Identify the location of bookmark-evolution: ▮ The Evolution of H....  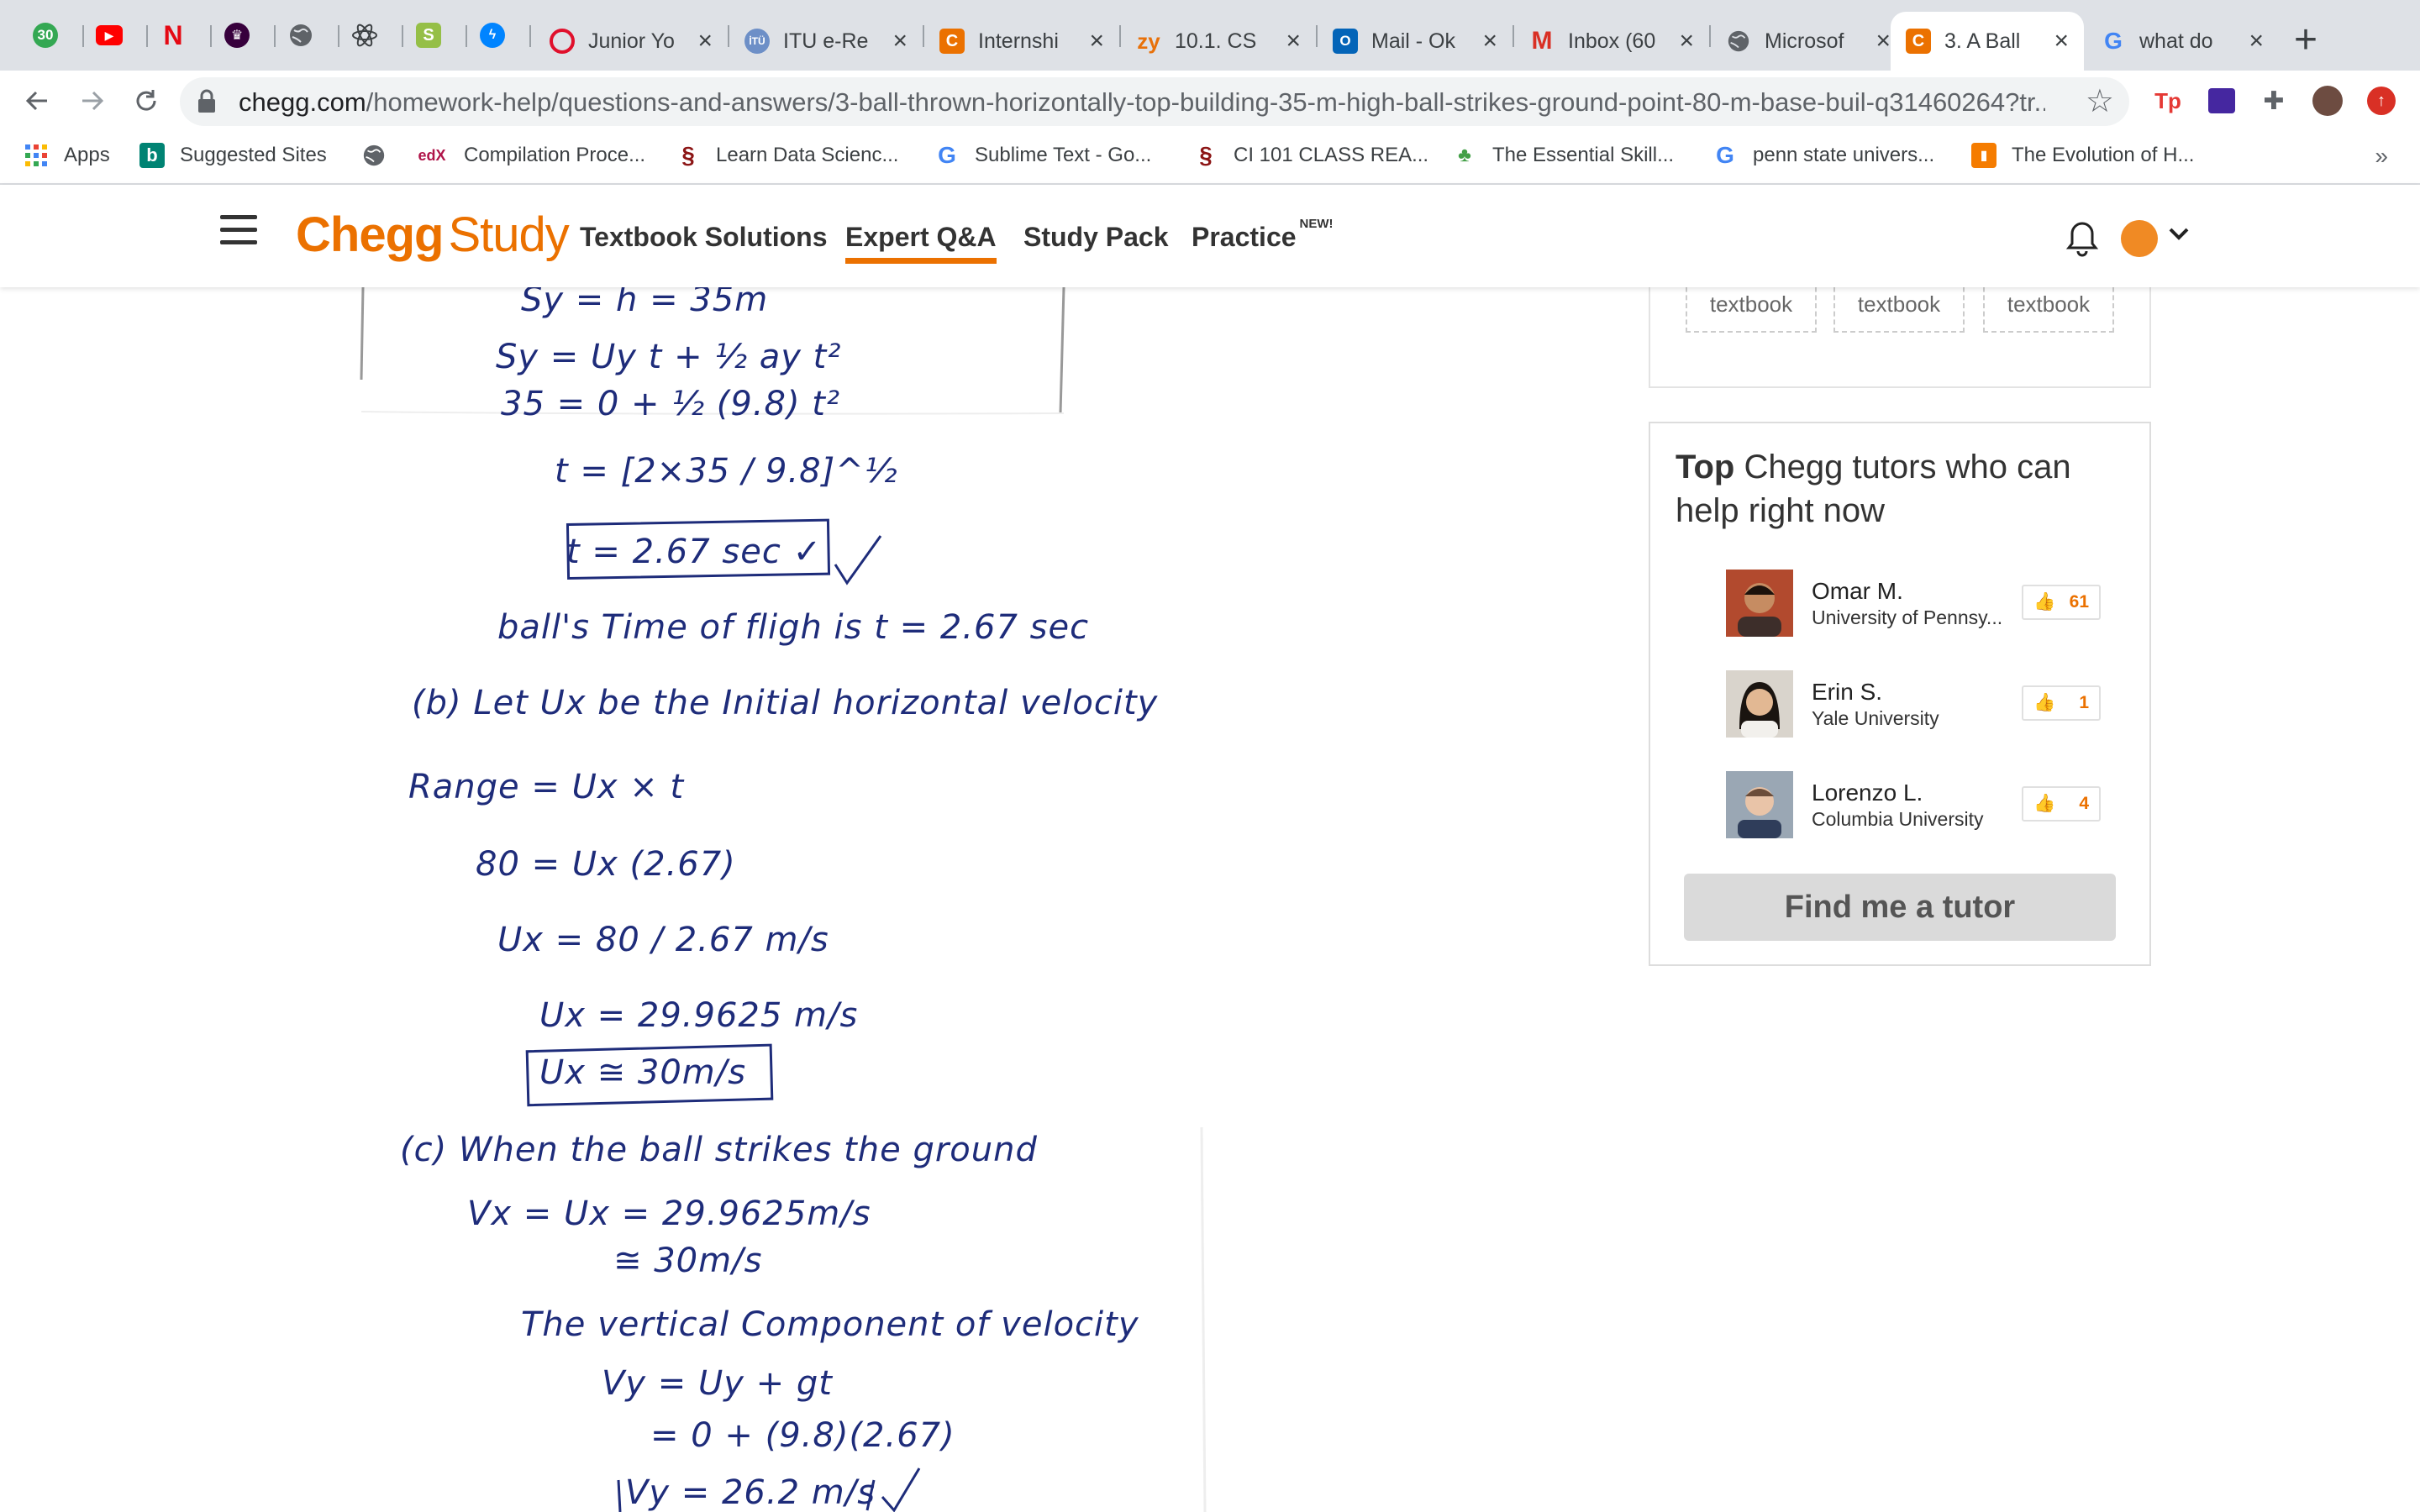
(2083, 155).